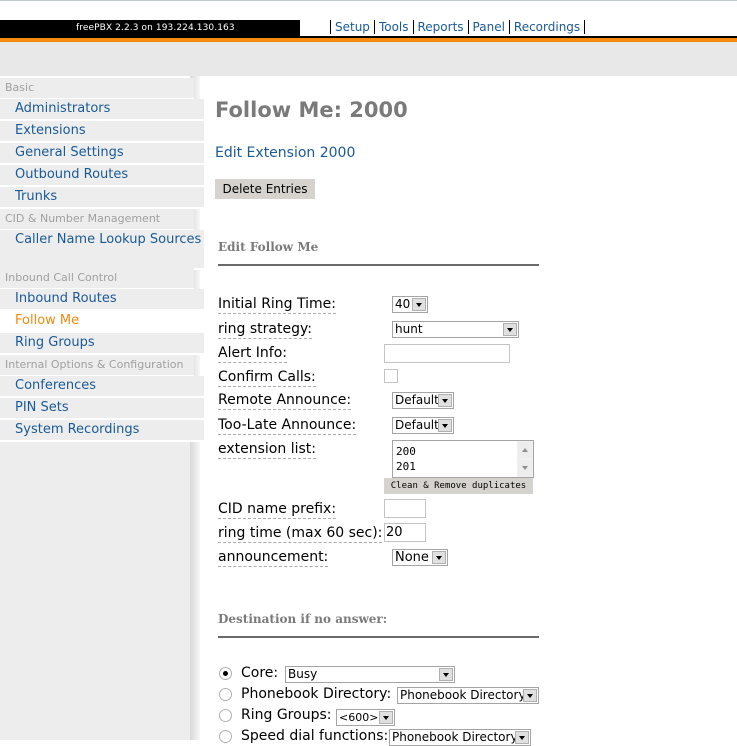 The height and width of the screenshot is (746, 737). Describe the element at coordinates (268, 247) in the screenshot. I see `edit-section-heading: Edit Follow Me` at that location.